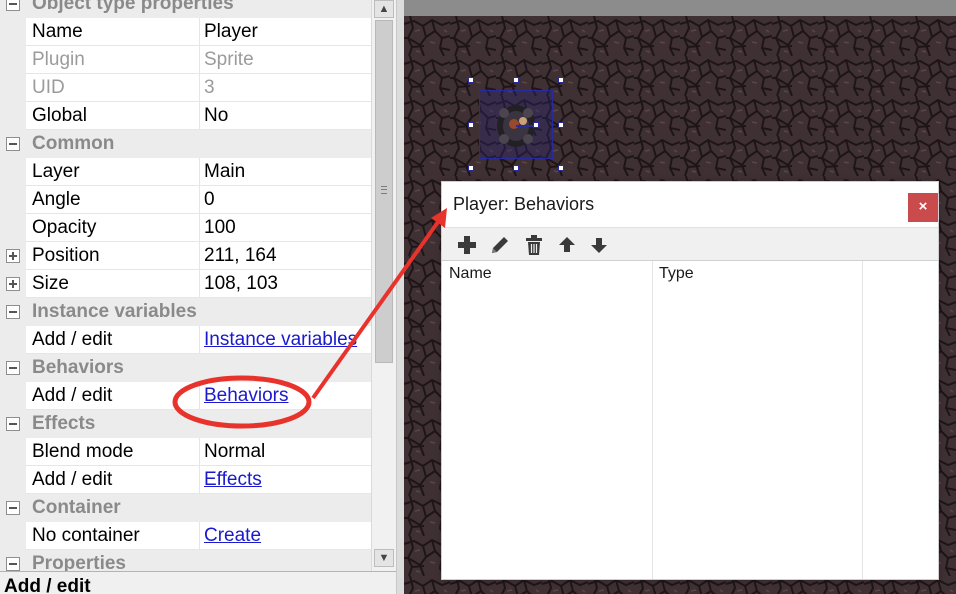 The image size is (956, 594). What do you see at coordinates (185, 368) in the screenshot?
I see `section-behaviors: Behaviors` at bounding box center [185, 368].